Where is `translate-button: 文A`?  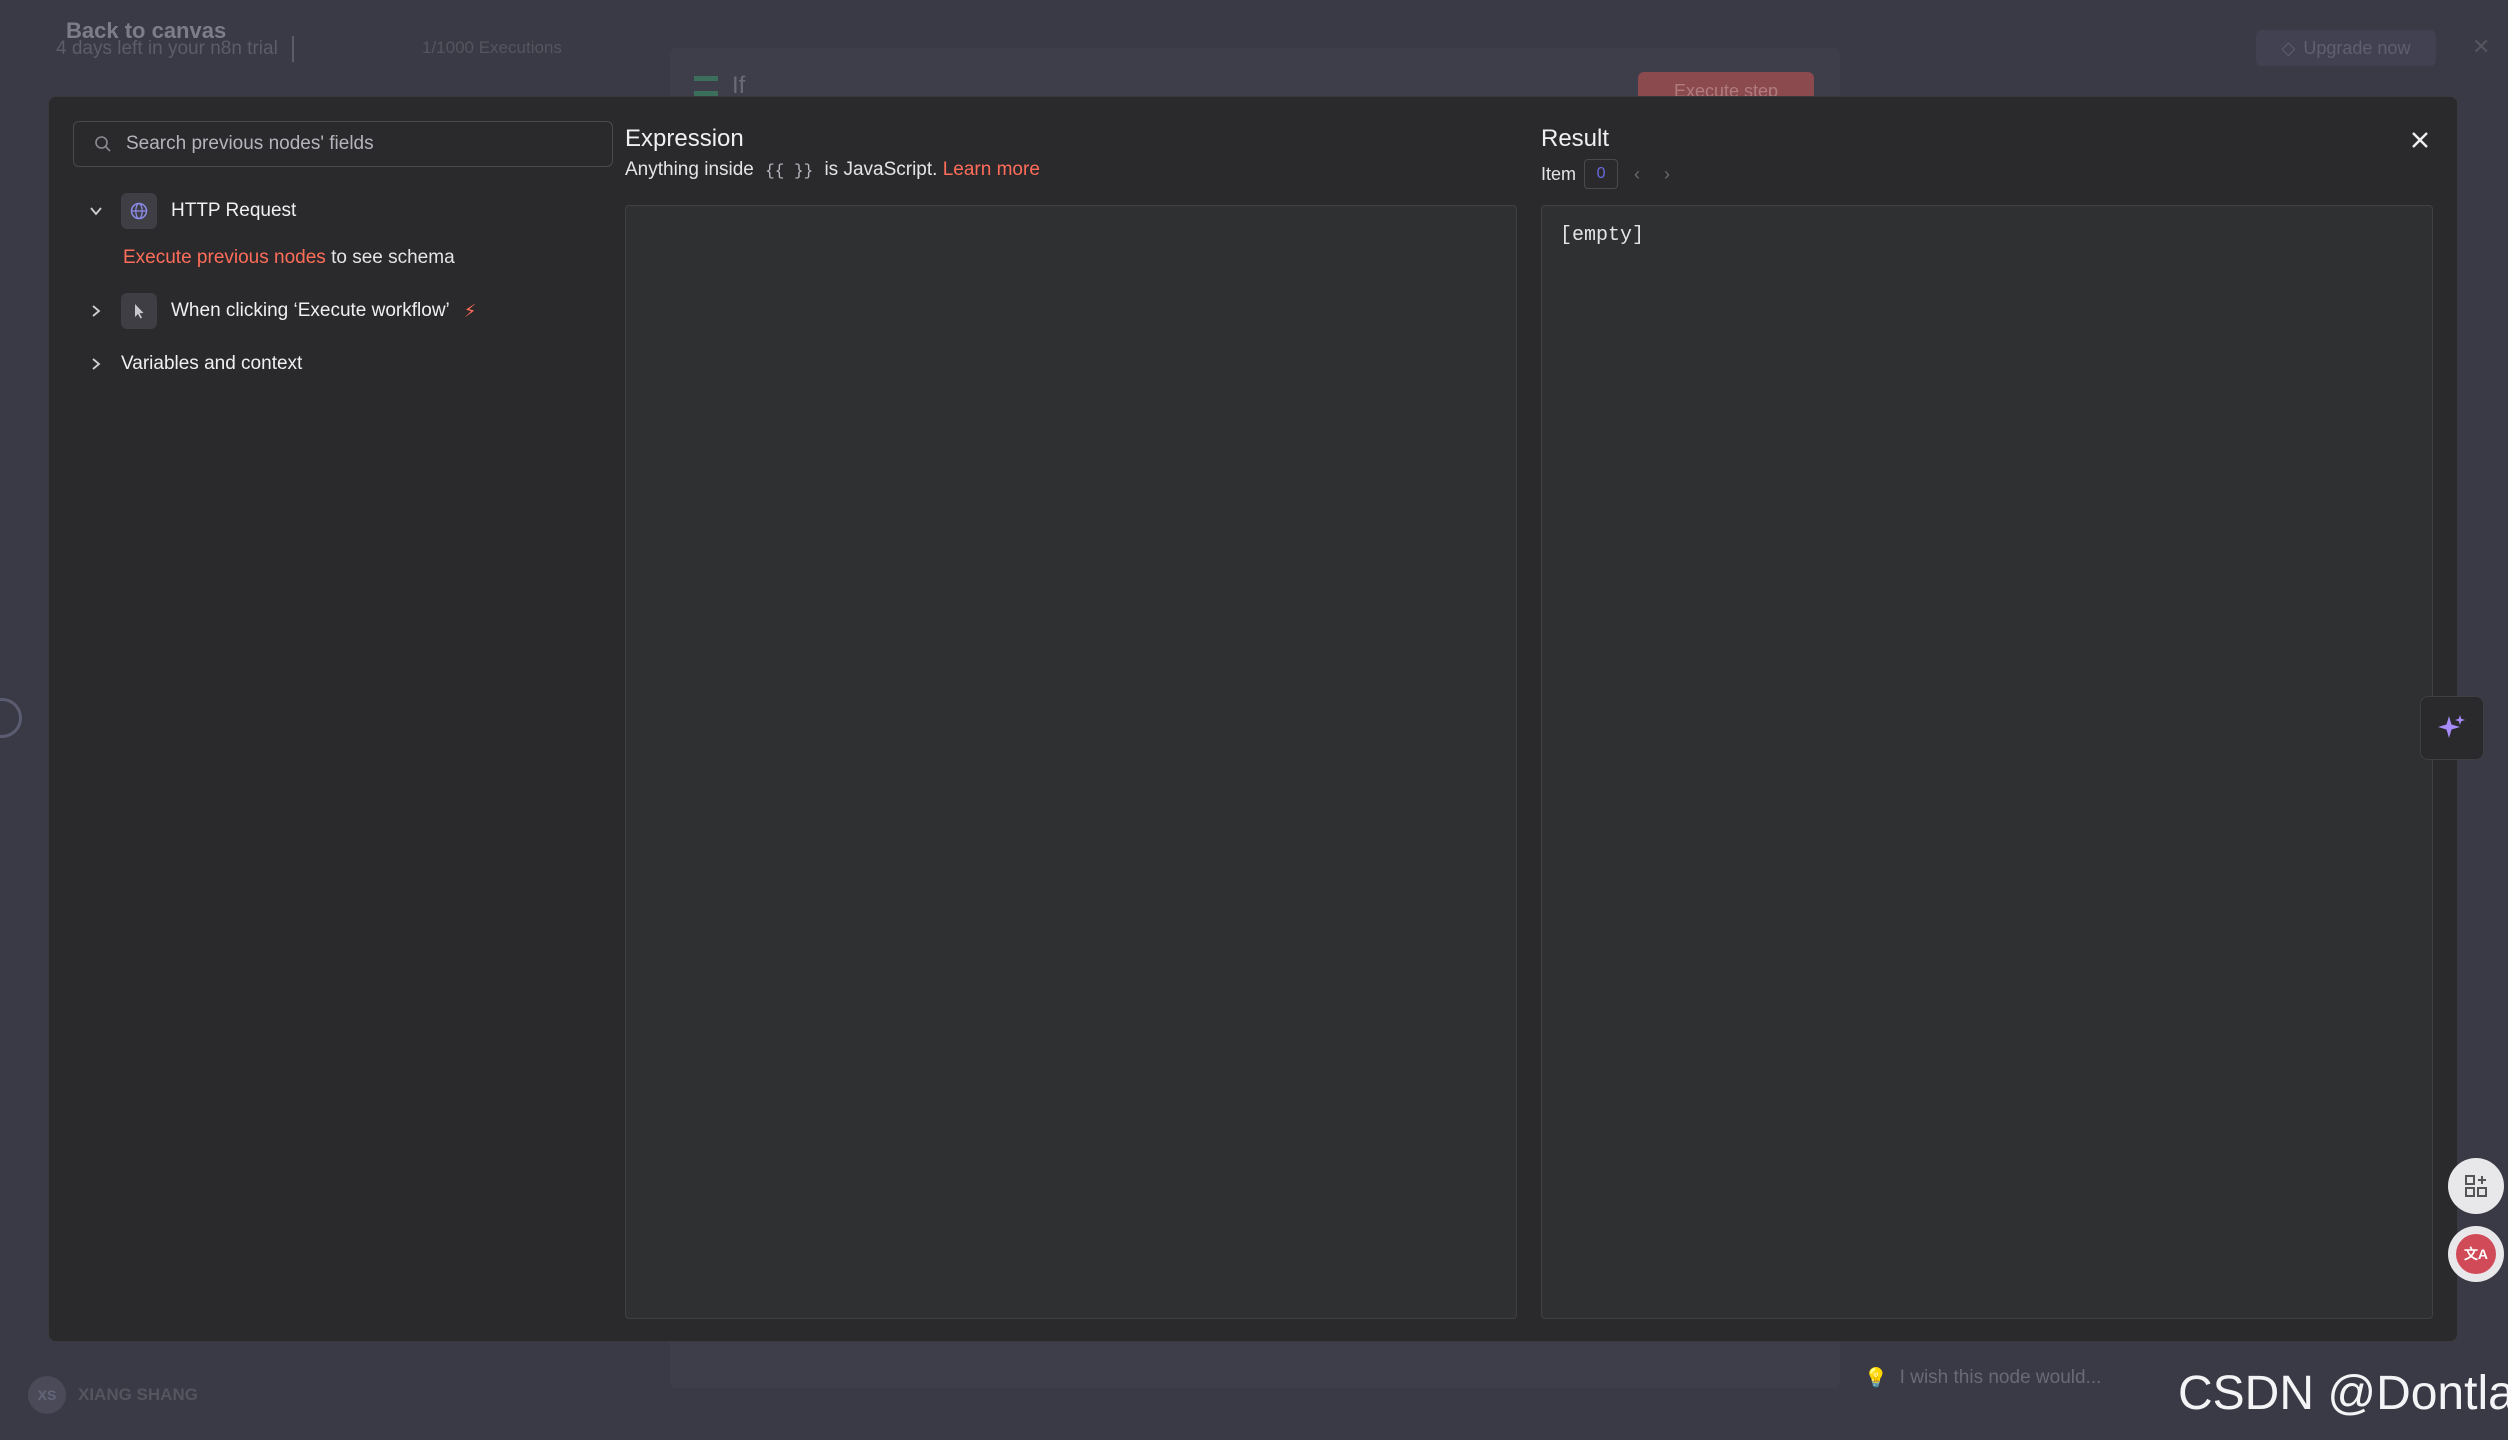 translate-button: 文A is located at coordinates (2476, 1254).